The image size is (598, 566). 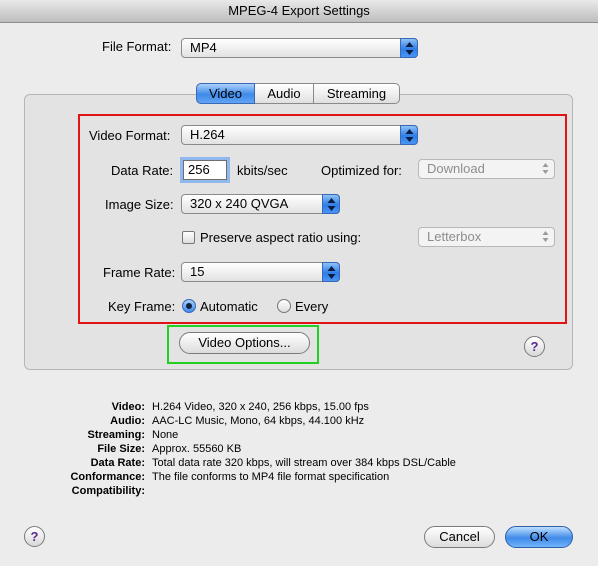 I want to click on summary-key: Compatibility:, so click(x=108, y=491).